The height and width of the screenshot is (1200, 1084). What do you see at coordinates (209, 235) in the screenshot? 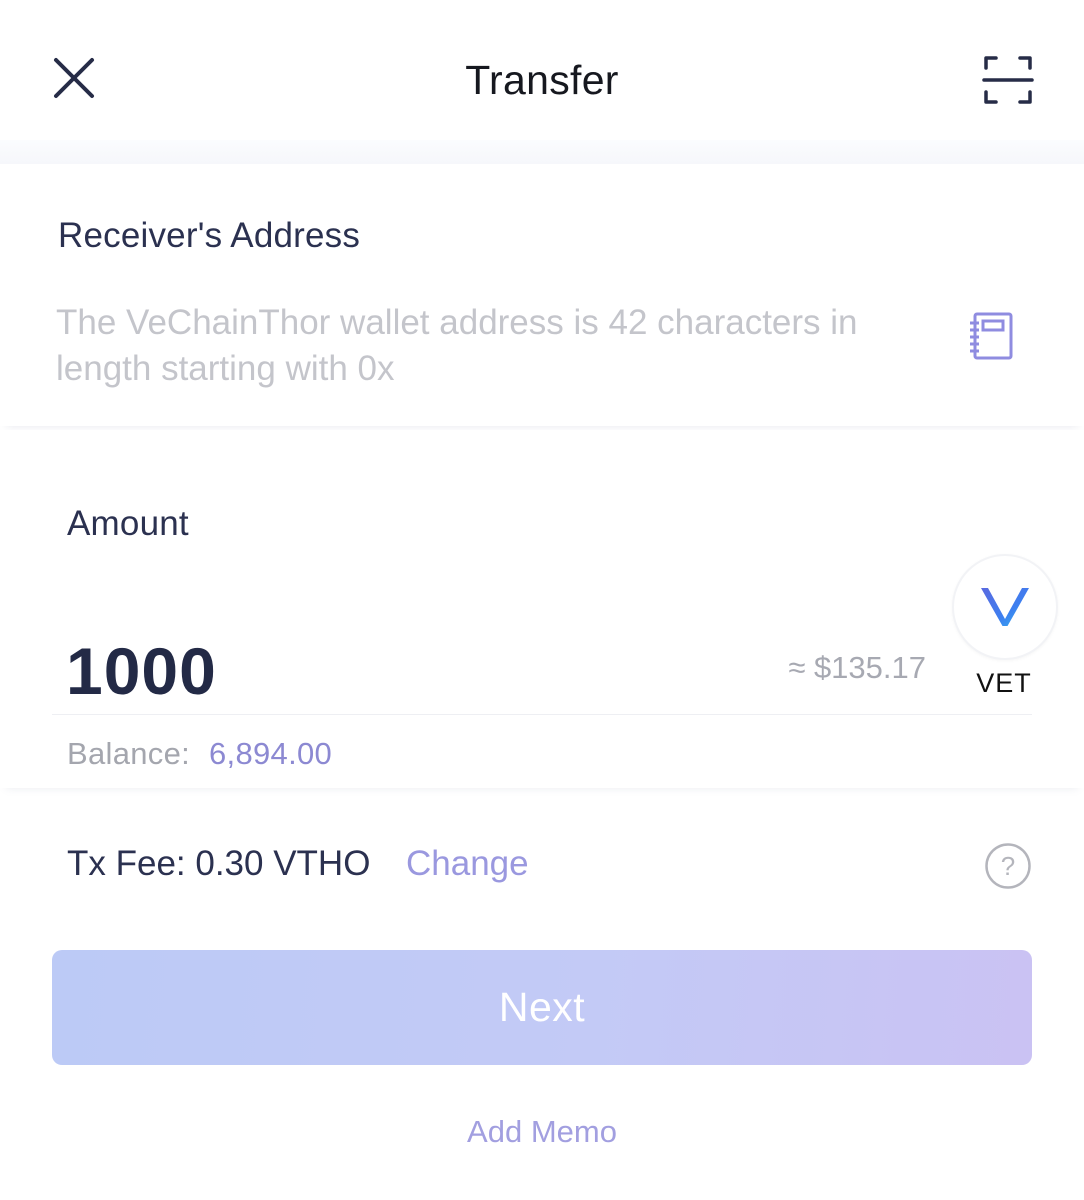
I see `receiver-address-label: Receiver's Address` at bounding box center [209, 235].